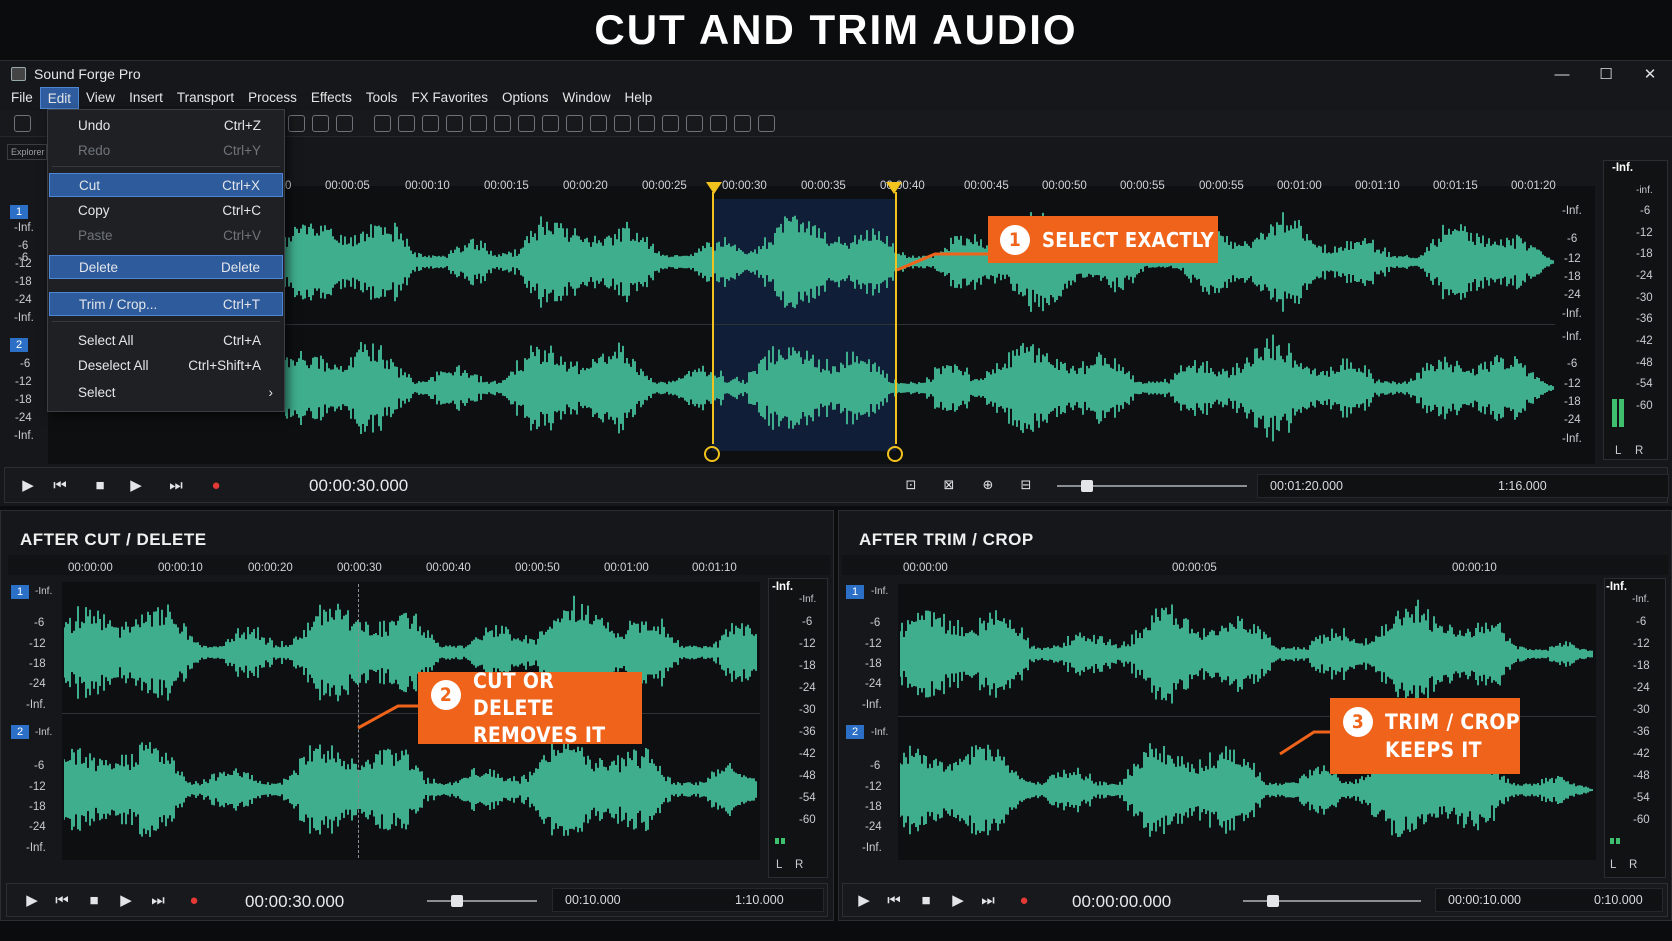 This screenshot has width=1672, height=941. What do you see at coordinates (430, 123) in the screenshot?
I see `marker-icon` at bounding box center [430, 123].